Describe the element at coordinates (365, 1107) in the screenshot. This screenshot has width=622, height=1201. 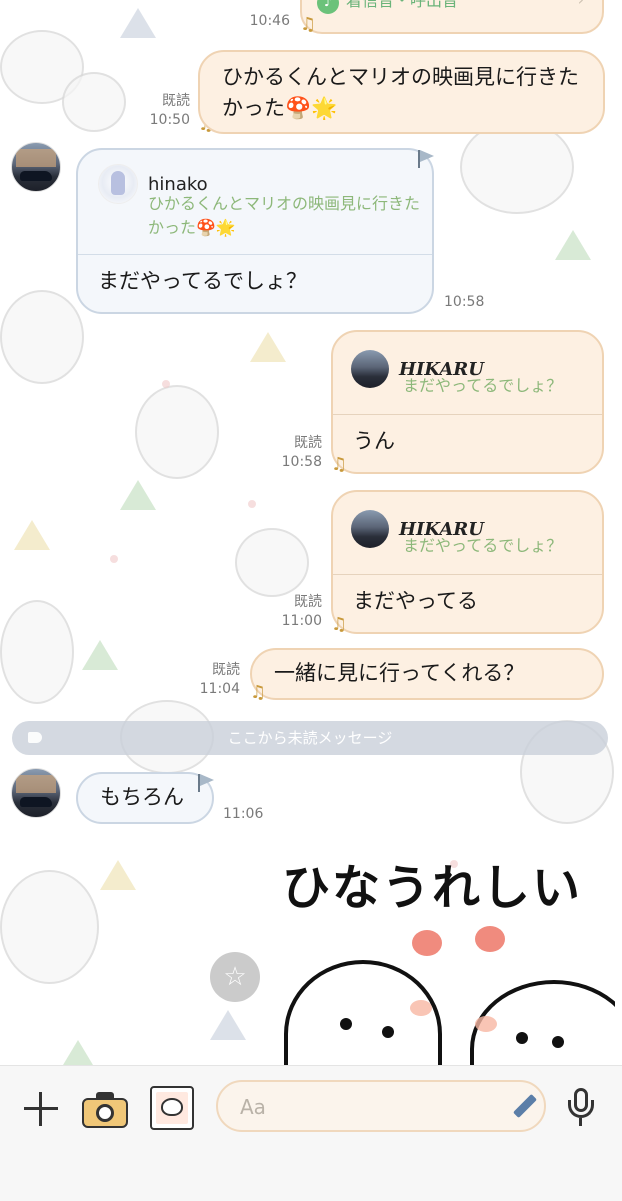
I see `message-input` at that location.